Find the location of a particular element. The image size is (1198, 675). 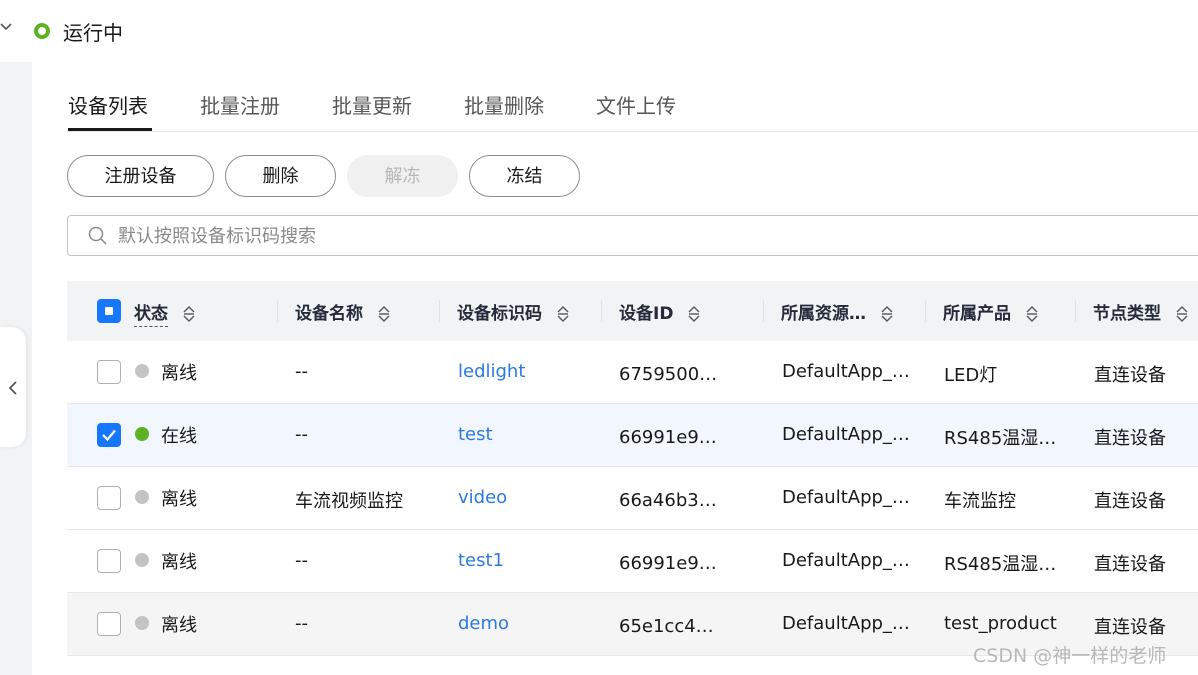

search-input is located at coordinates (568, 236).